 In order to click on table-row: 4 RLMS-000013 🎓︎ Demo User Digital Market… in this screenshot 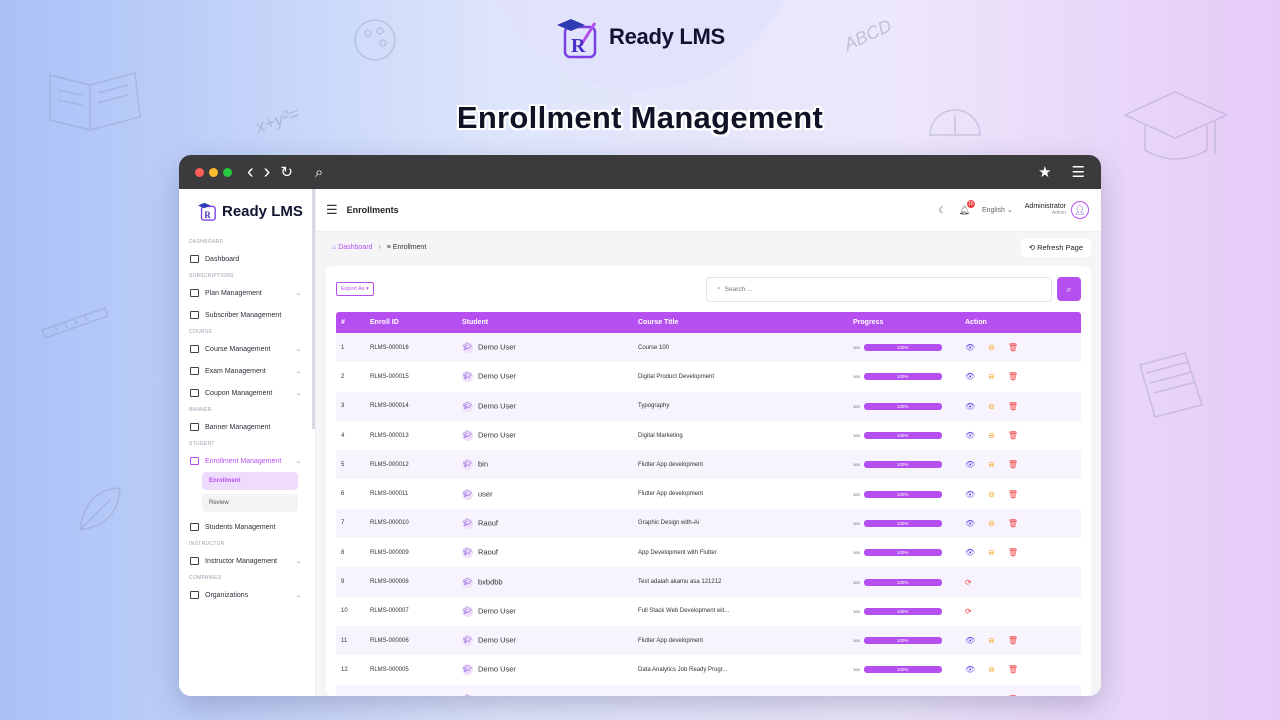, I will do `click(708, 435)`.